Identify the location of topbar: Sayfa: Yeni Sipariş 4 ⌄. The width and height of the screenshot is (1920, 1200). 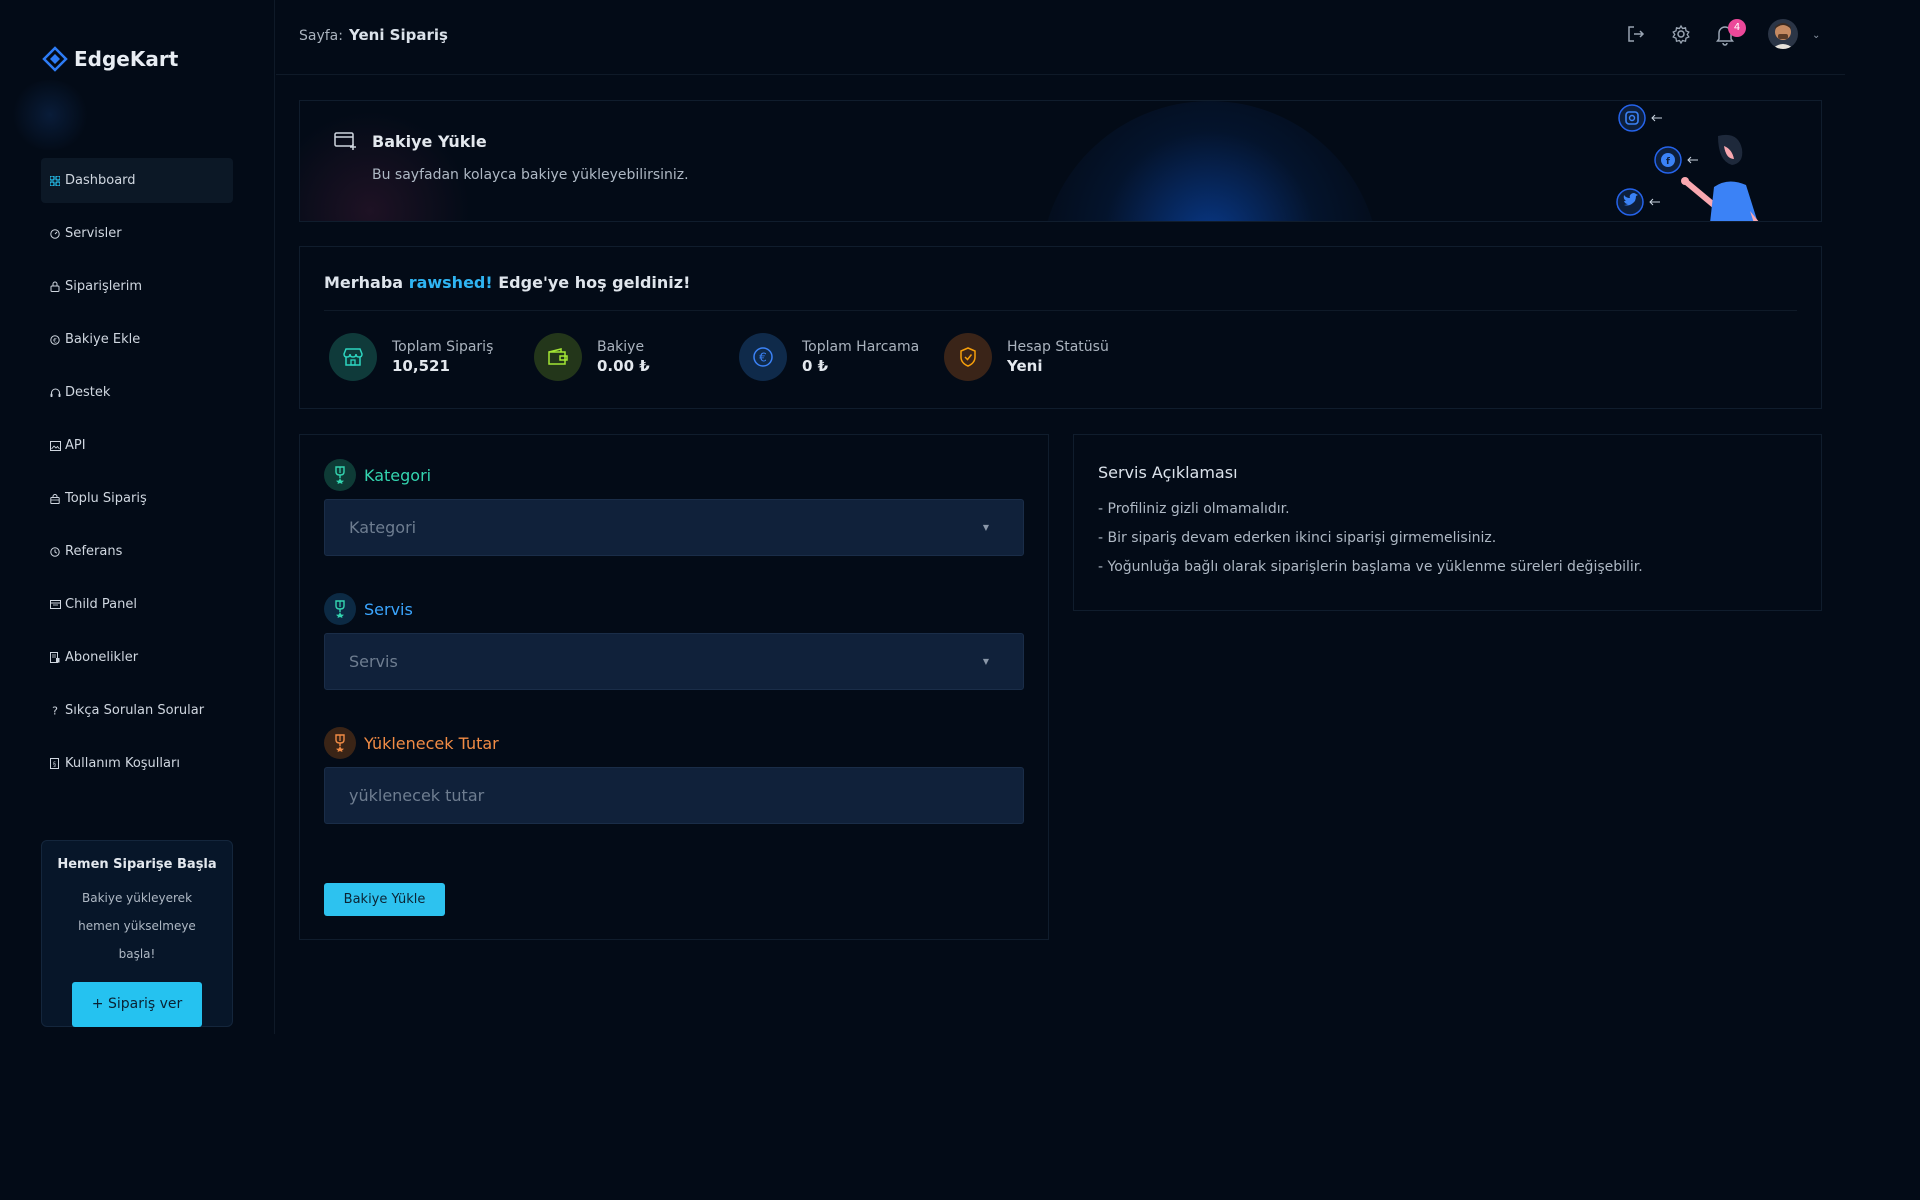
(1060, 37).